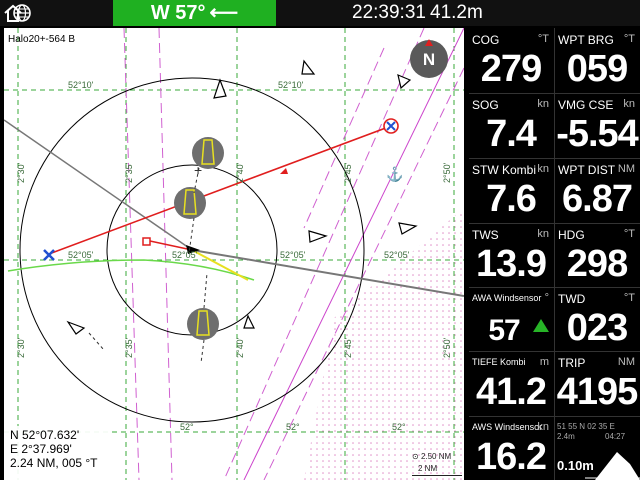 The height and width of the screenshot is (480, 640). I want to click on starboard-wind-icon, so click(541, 325).